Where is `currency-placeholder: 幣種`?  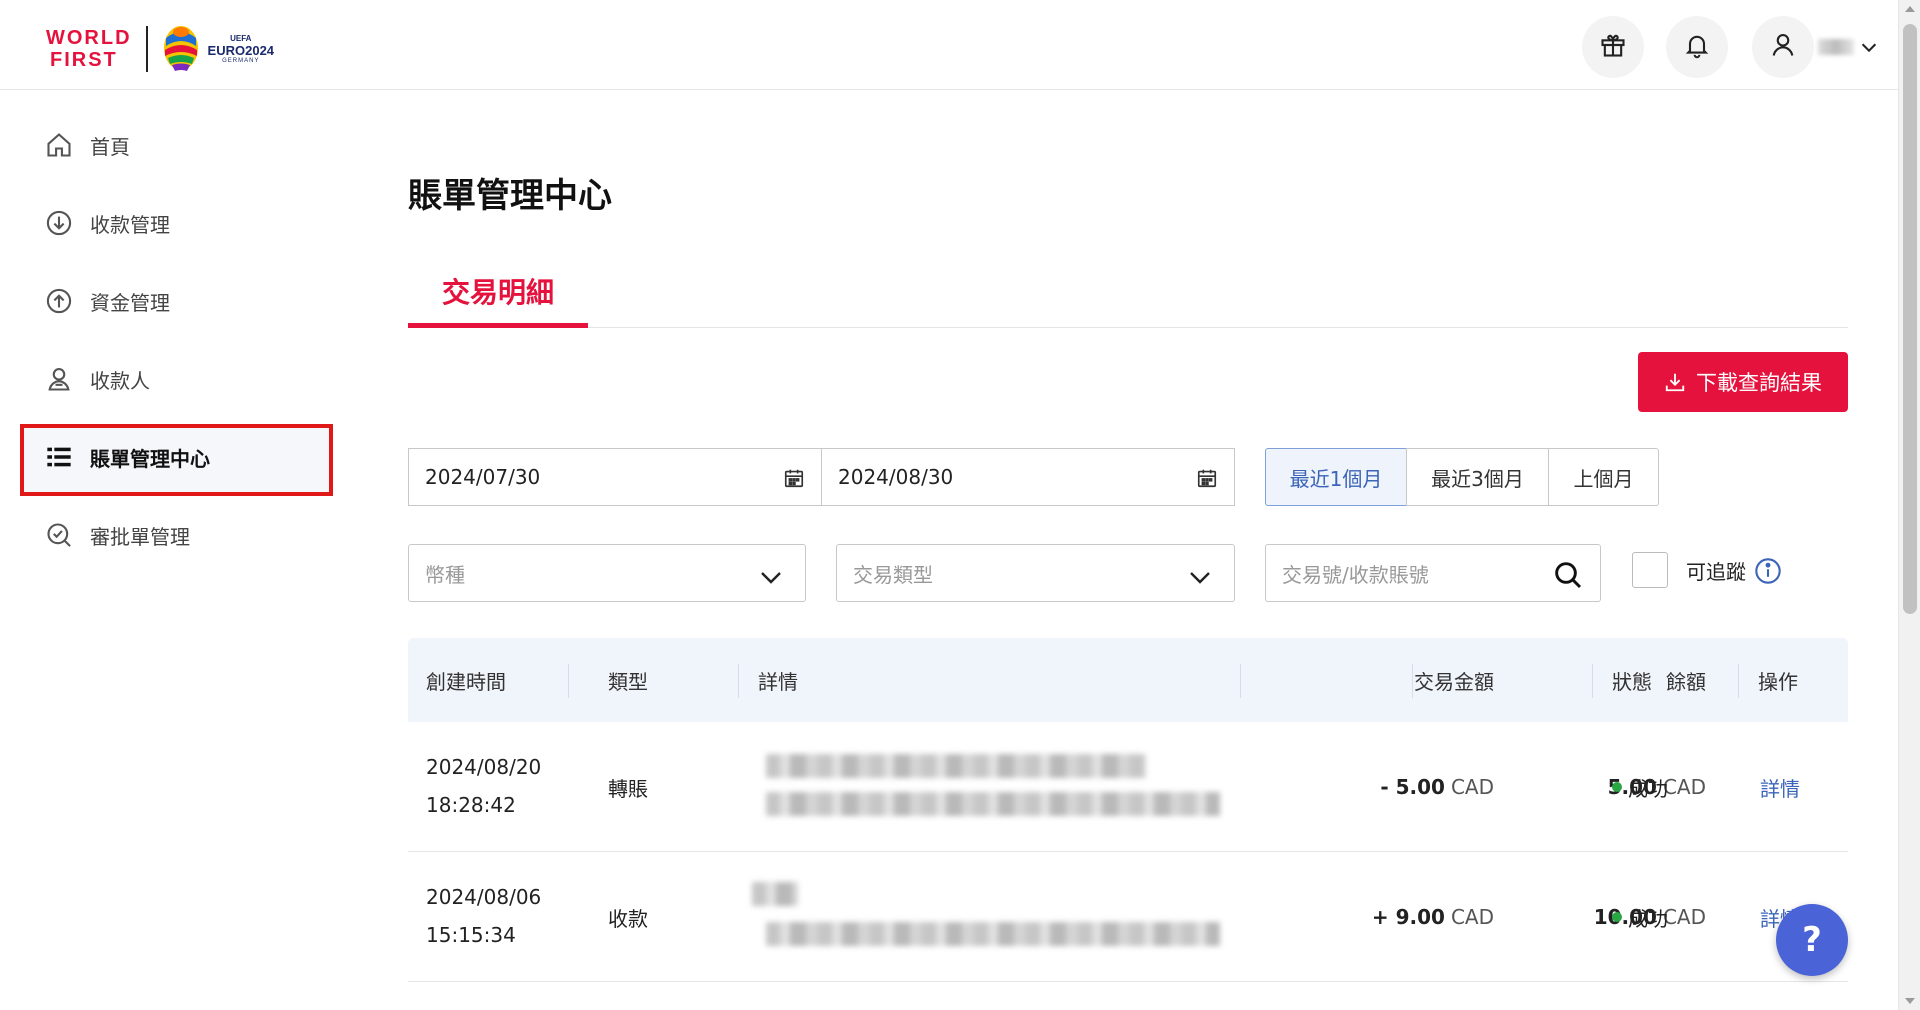
currency-placeholder: 幣種 is located at coordinates (445, 574).